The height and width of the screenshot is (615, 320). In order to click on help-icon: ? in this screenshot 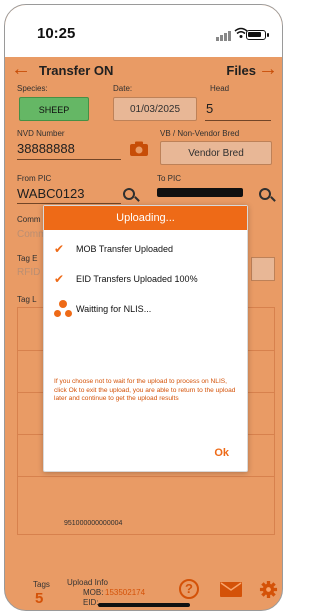, I will do `click(189, 589)`.